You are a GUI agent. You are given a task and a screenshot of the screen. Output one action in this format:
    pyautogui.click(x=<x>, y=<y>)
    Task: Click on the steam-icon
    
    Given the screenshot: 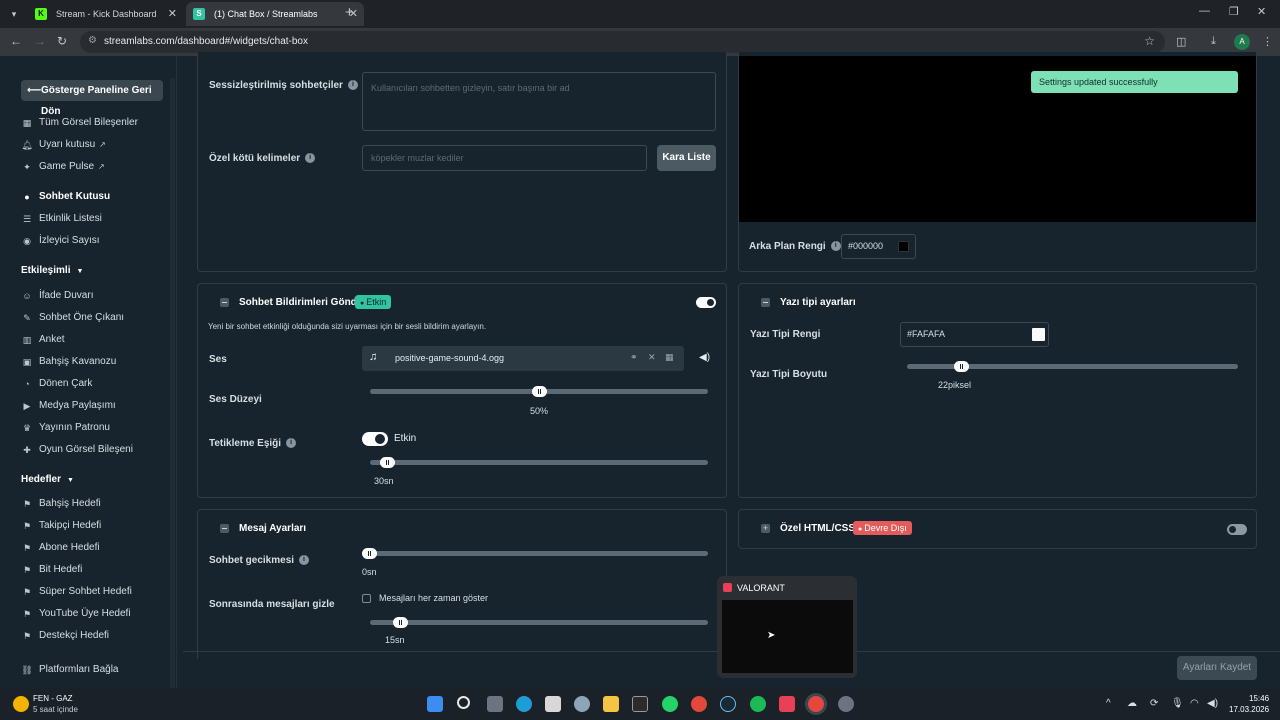 What is the action you would take?
    pyautogui.click(x=728, y=704)
    